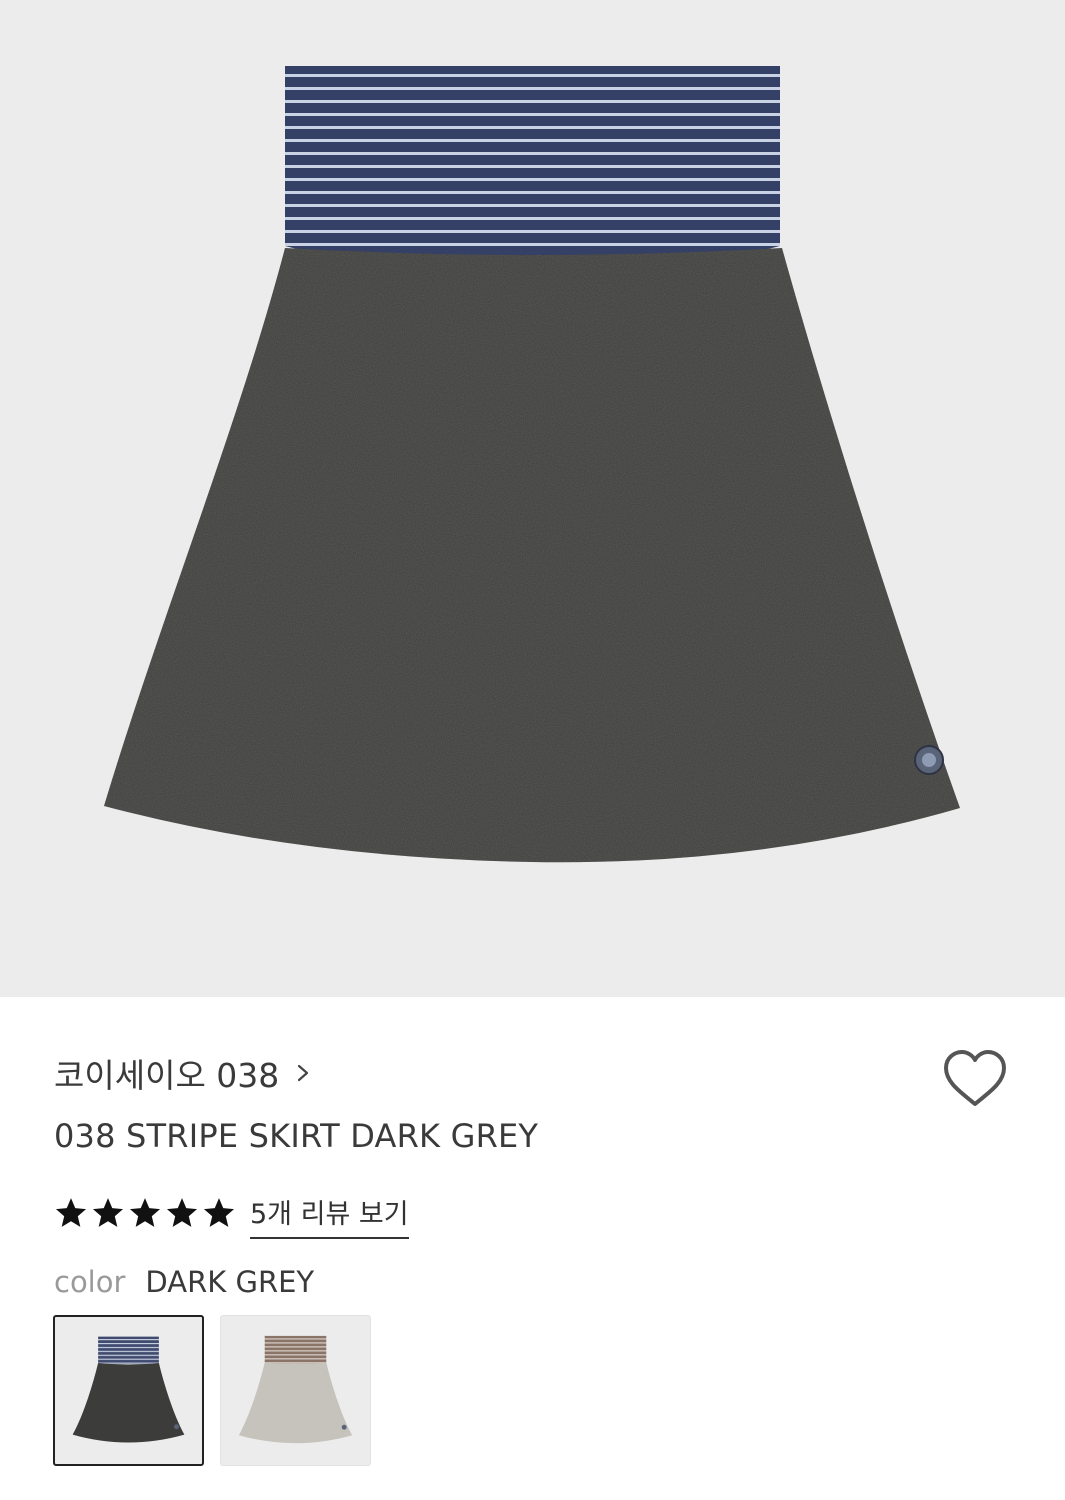  I want to click on chevron-right-icon, so click(303, 1073).